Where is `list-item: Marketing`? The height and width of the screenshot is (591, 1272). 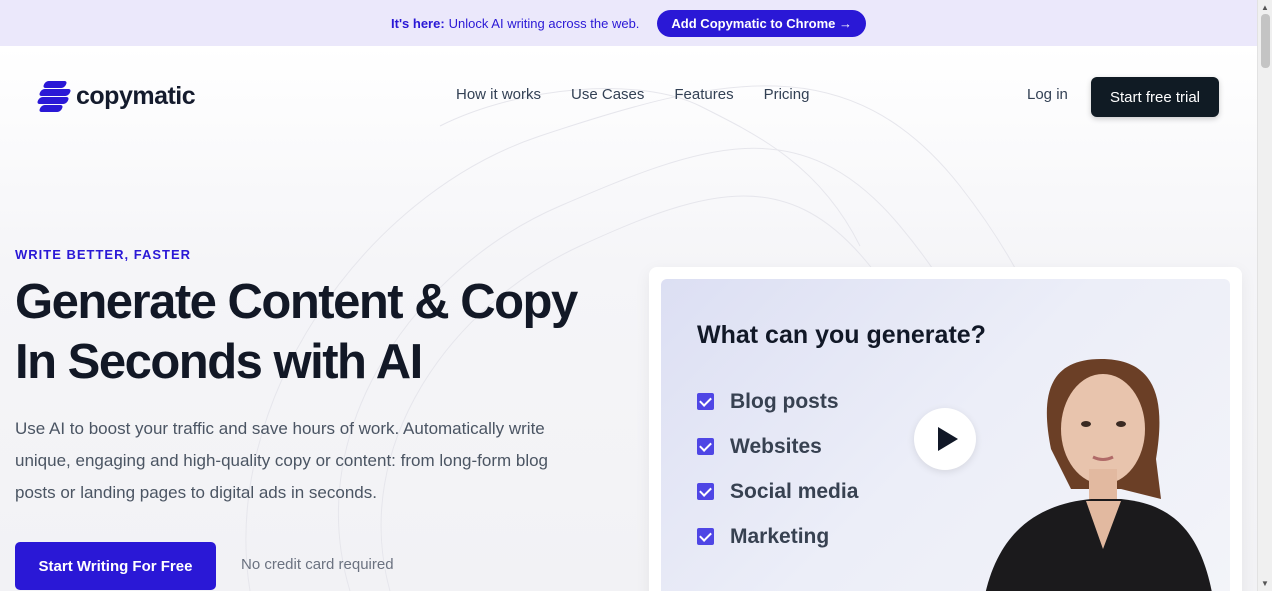
list-item: Marketing is located at coordinates (777, 536).